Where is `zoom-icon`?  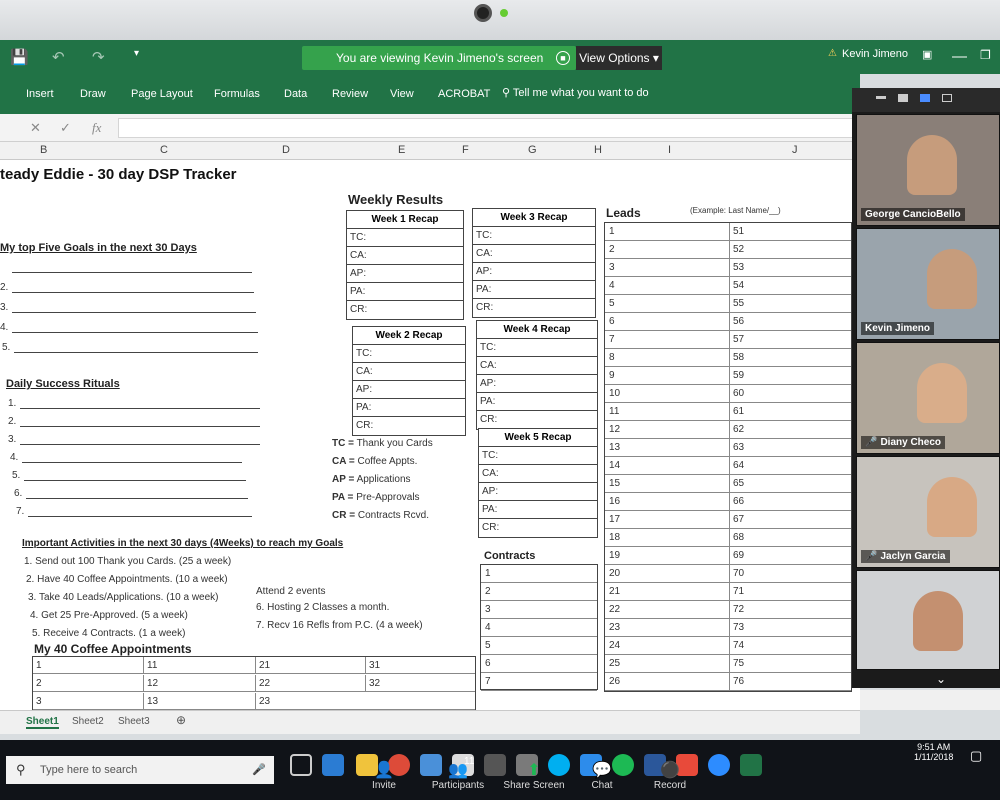 zoom-icon is located at coordinates (719, 765).